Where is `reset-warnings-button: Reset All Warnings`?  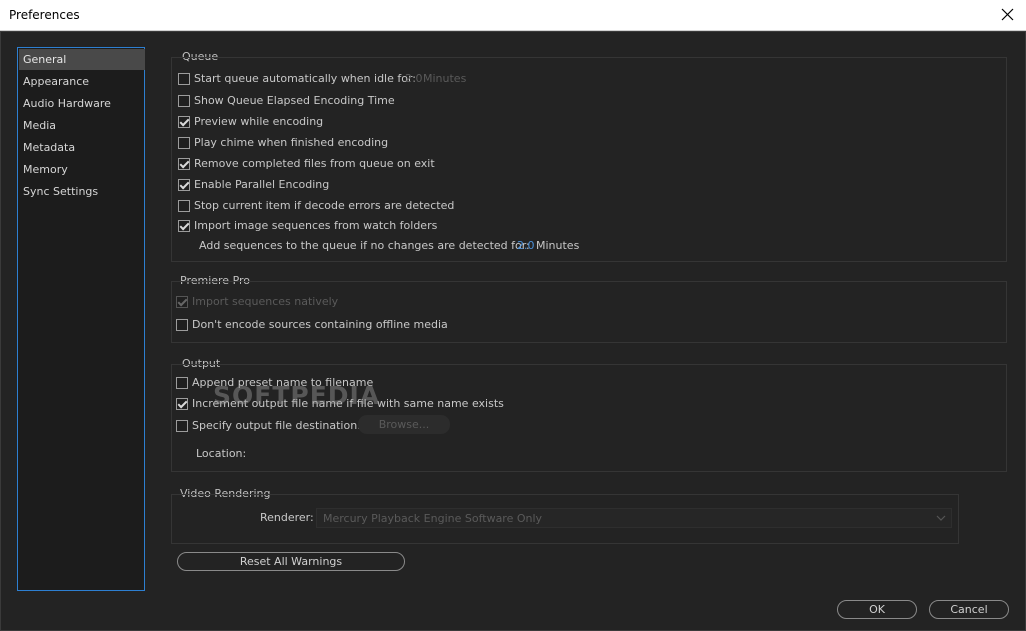 reset-warnings-button: Reset All Warnings is located at coordinates (291, 561).